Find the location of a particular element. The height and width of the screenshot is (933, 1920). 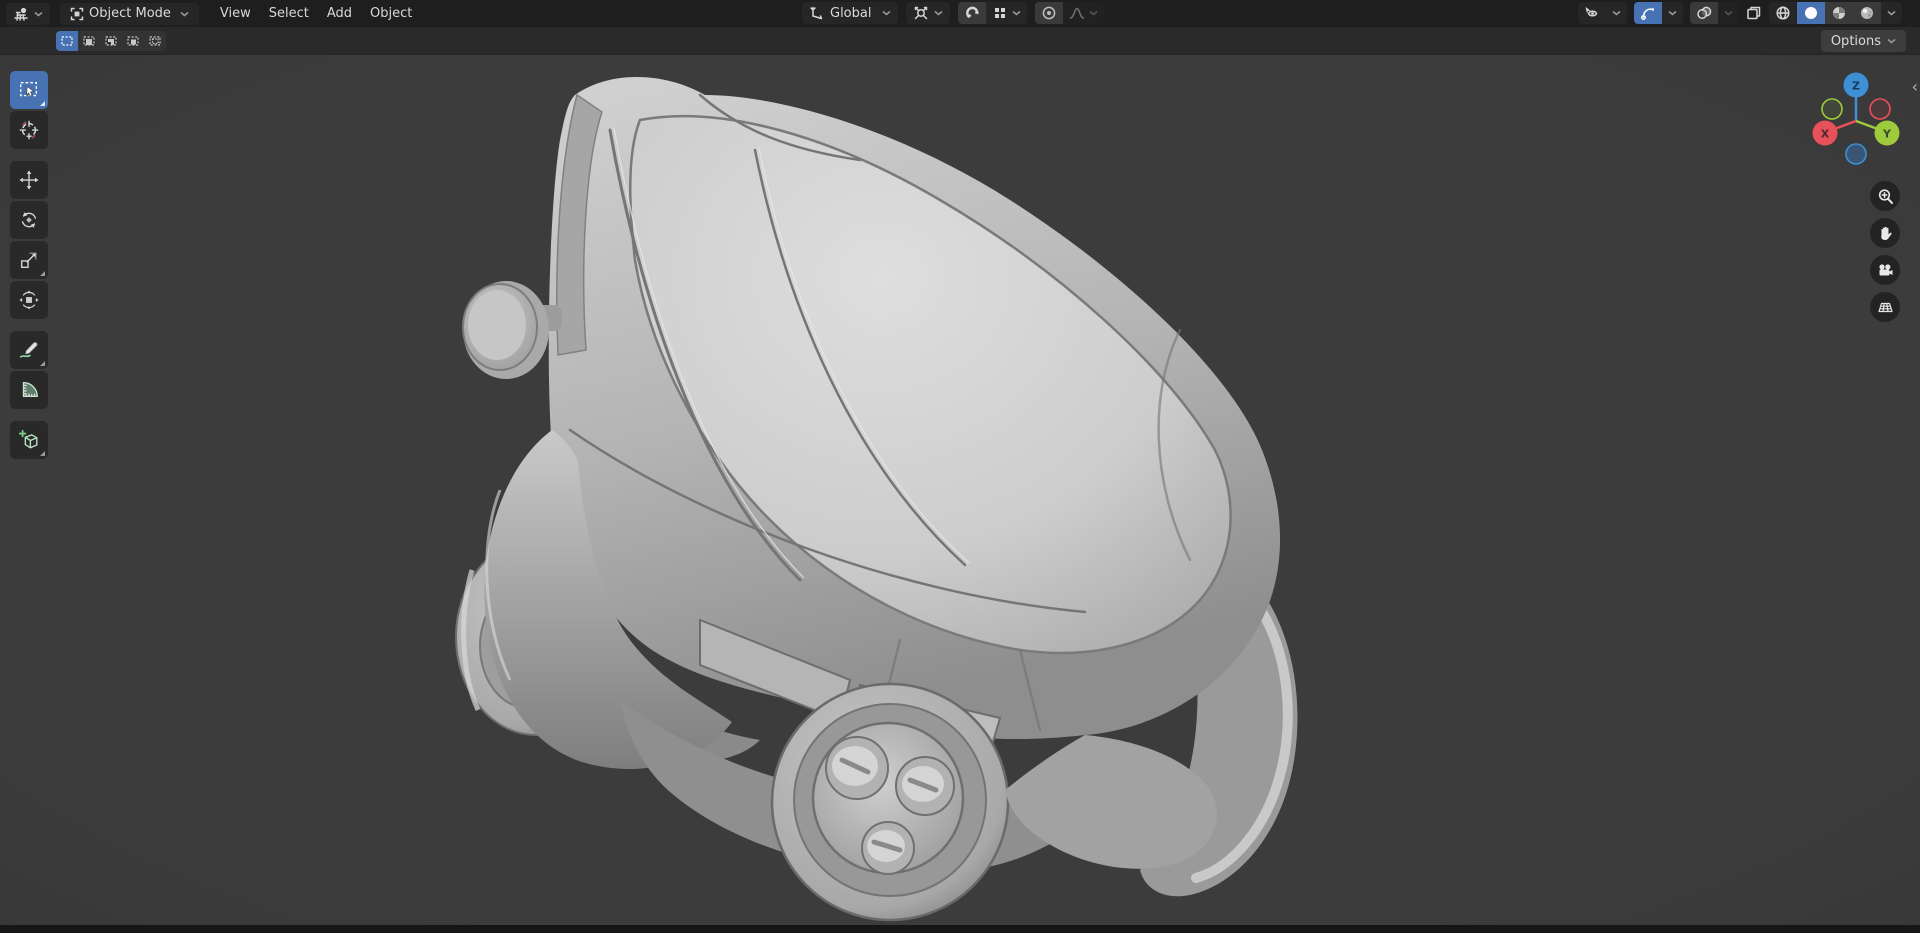

proportional-editing-toggle is located at coordinates (1049, 13).